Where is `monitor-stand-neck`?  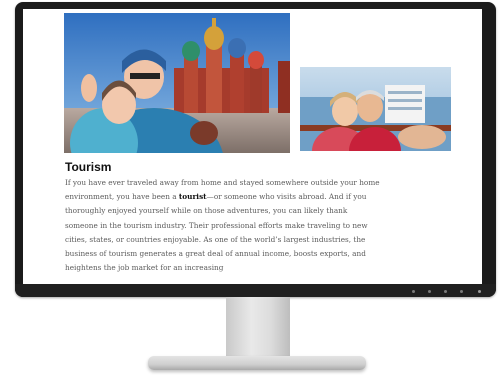
monitor-stand-neck is located at coordinates (258, 329).